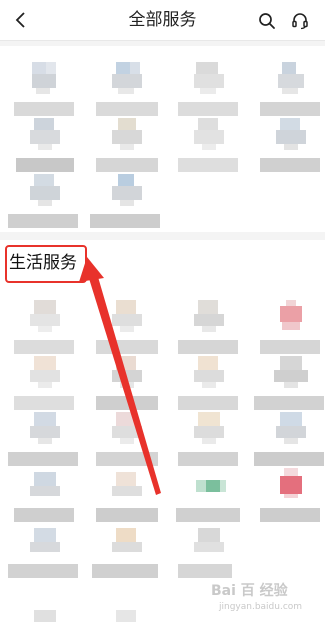  I want to click on section-title-life-services: 生活服务, so click(43, 263).